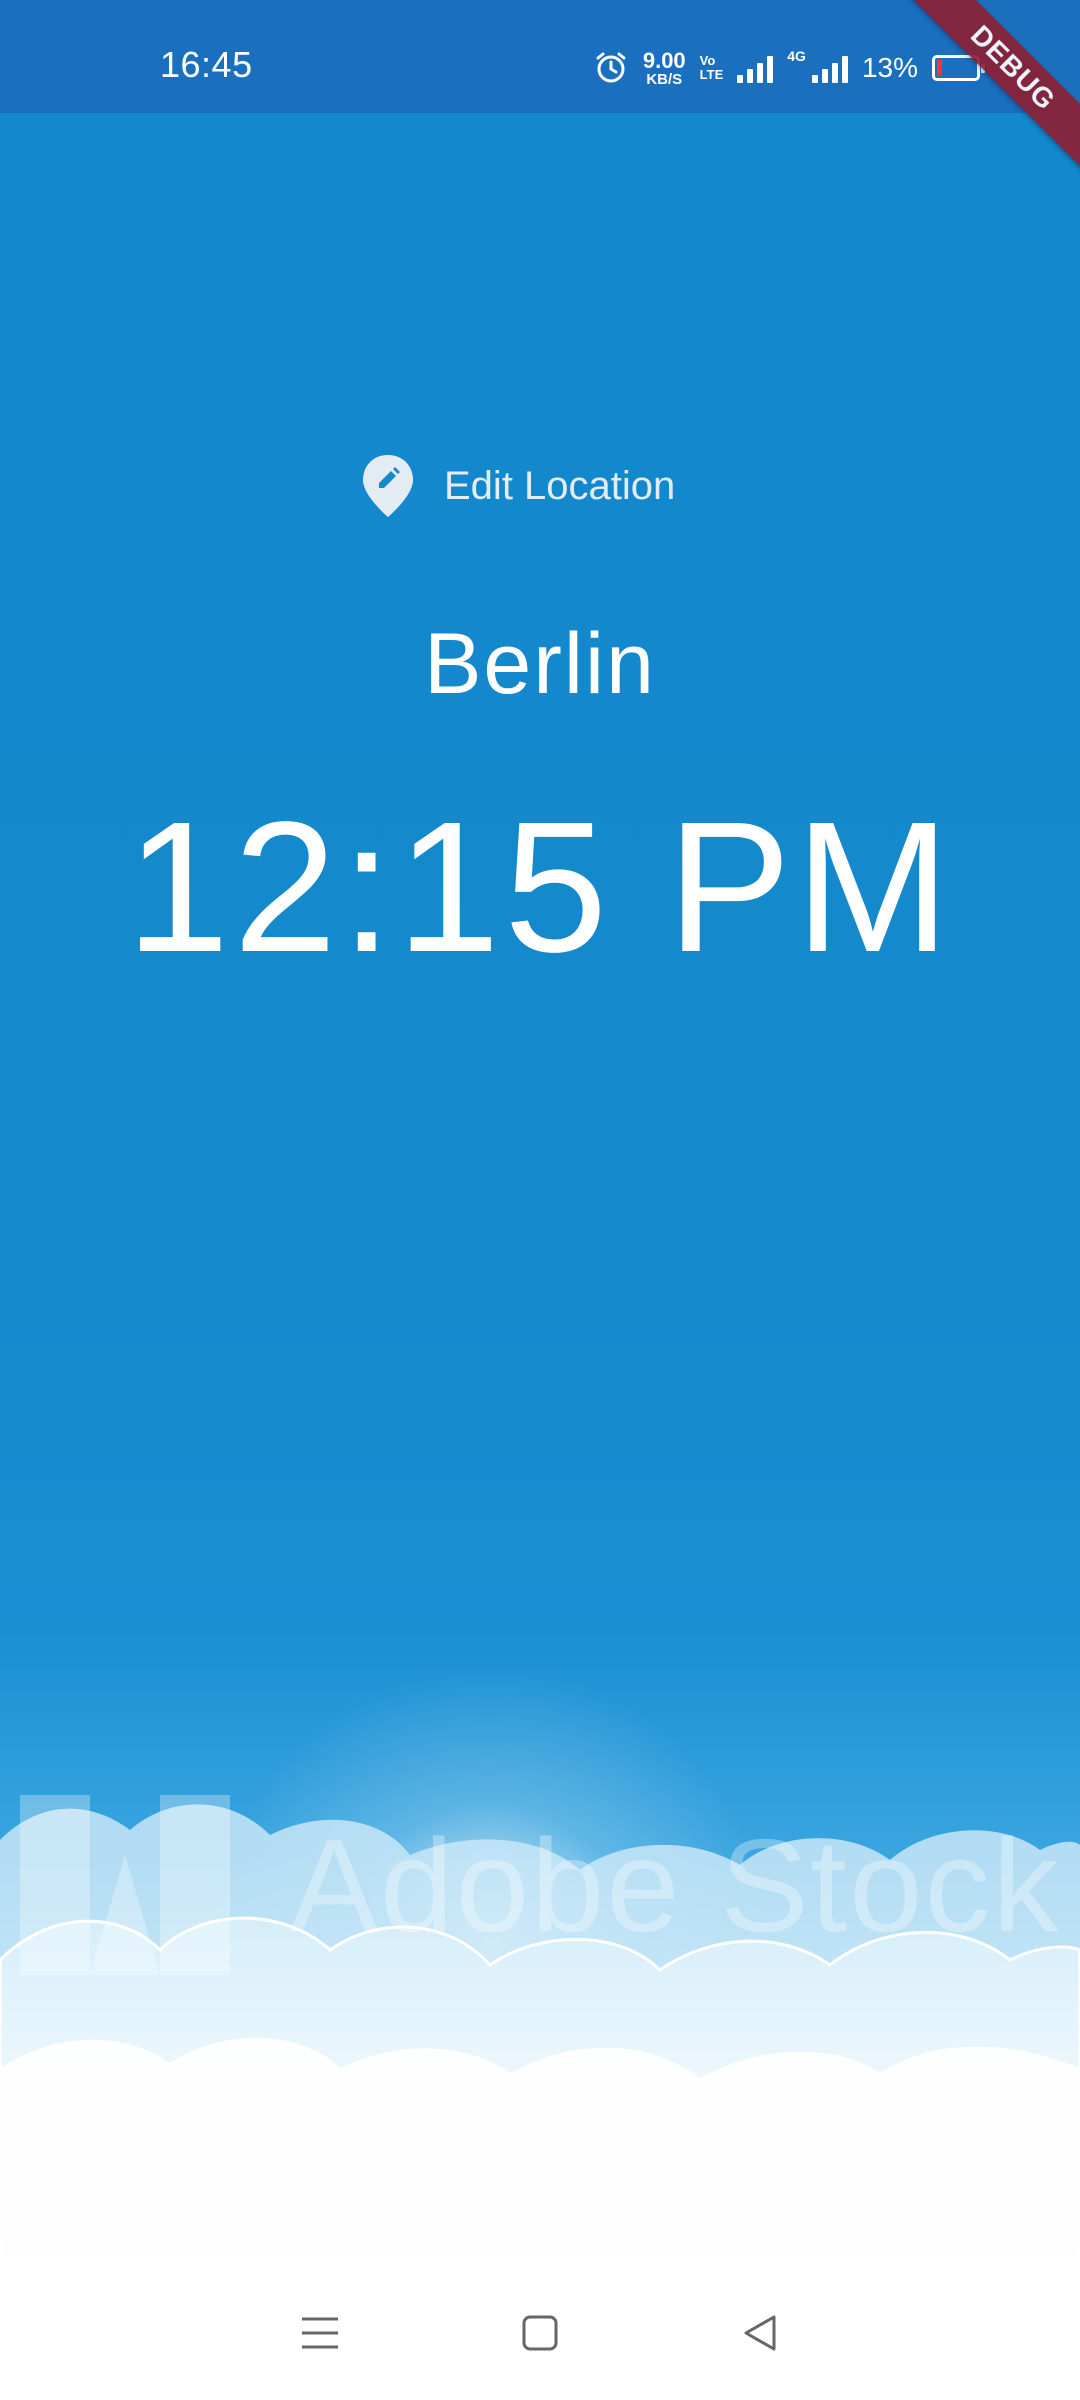  I want to click on home-icon, so click(540, 2333).